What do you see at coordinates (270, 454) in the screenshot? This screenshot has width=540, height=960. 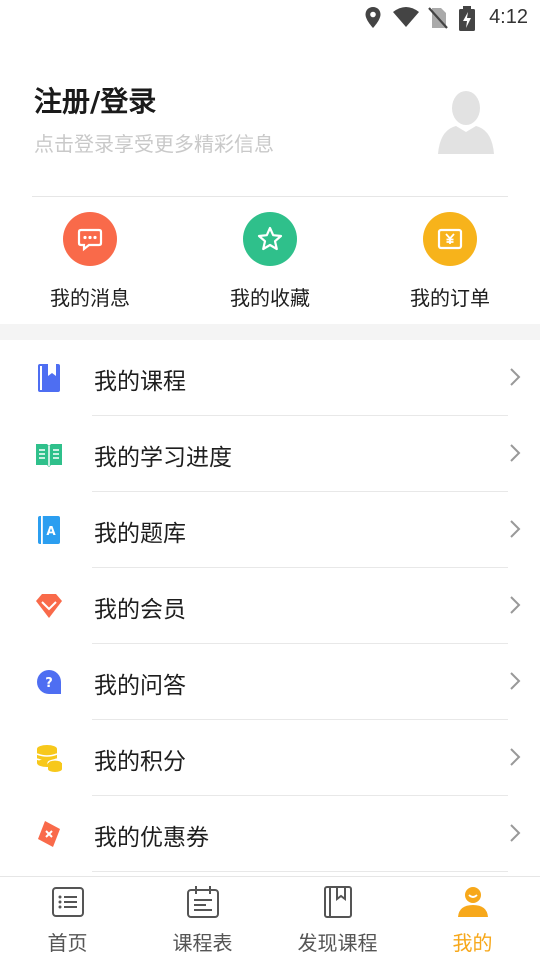 I see `menu-item-learning-progress: 我的学习进度` at bounding box center [270, 454].